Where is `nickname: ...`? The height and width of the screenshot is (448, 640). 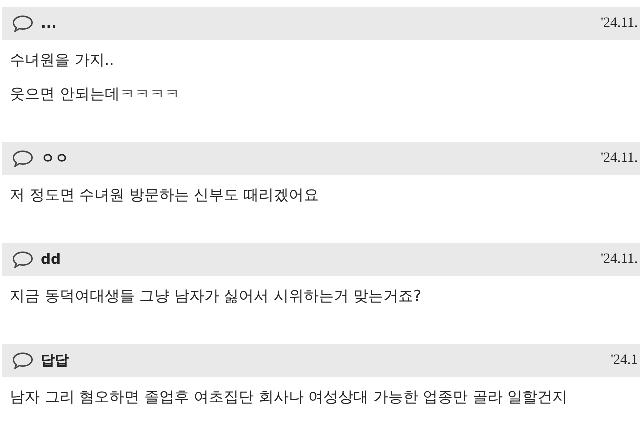 nickname: ... is located at coordinates (49, 24).